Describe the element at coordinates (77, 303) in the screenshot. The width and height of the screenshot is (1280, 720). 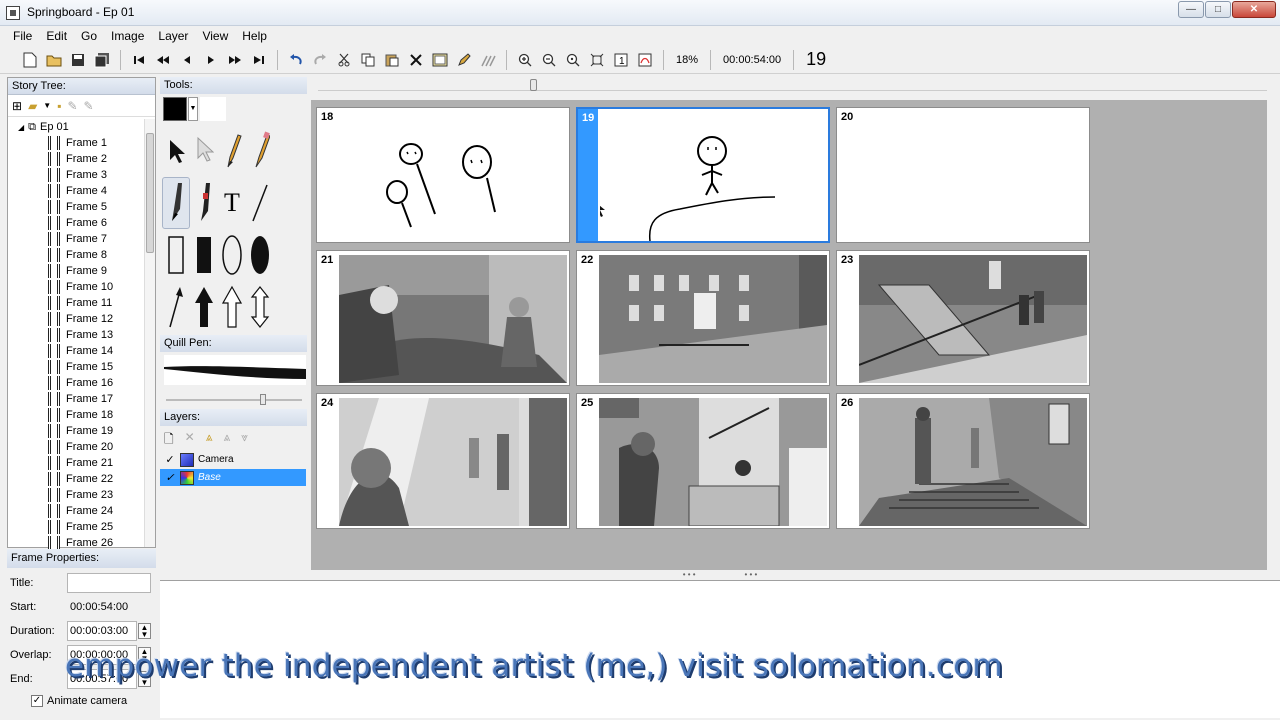
I see `tree-frame-item: Frame 11` at that location.